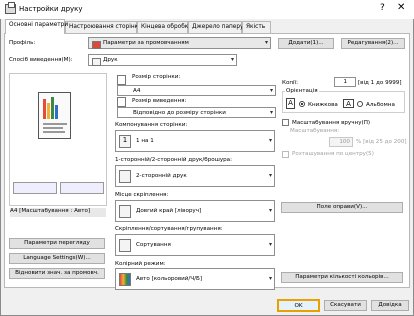 This screenshot has width=414, height=316. I want to click on binding-select: Довгий край [ліворуч] ▾, so click(195, 211).